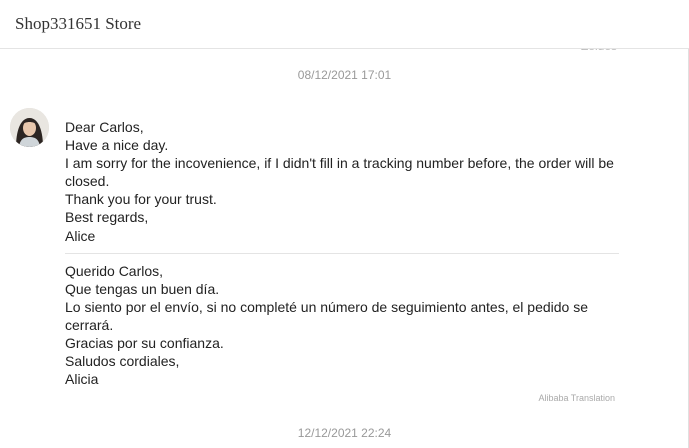 This screenshot has width=689, height=448. Describe the element at coordinates (344, 24) in the screenshot. I see `chat-header: Shop331651 Store` at that location.